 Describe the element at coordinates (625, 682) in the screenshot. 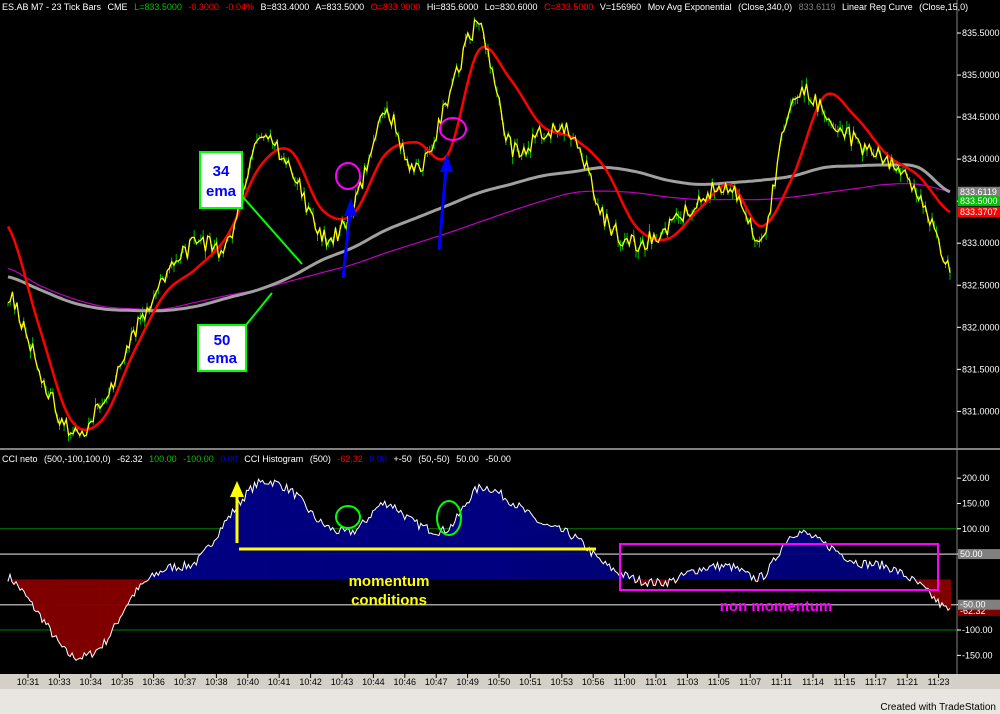

I see `time-tick-label: 11:00` at that location.